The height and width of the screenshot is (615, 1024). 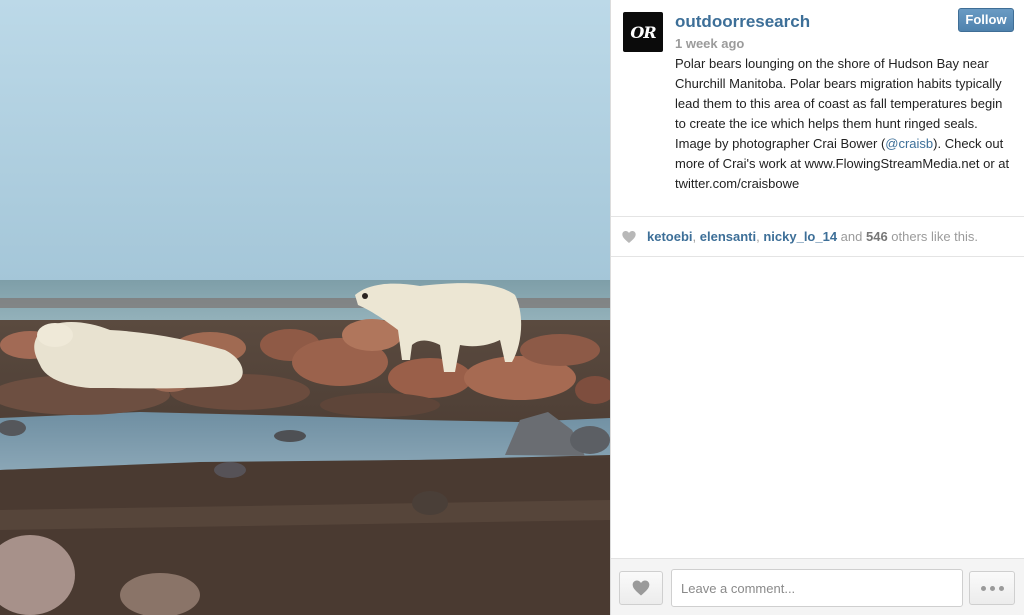 I want to click on avatar: OR, so click(x=643, y=32).